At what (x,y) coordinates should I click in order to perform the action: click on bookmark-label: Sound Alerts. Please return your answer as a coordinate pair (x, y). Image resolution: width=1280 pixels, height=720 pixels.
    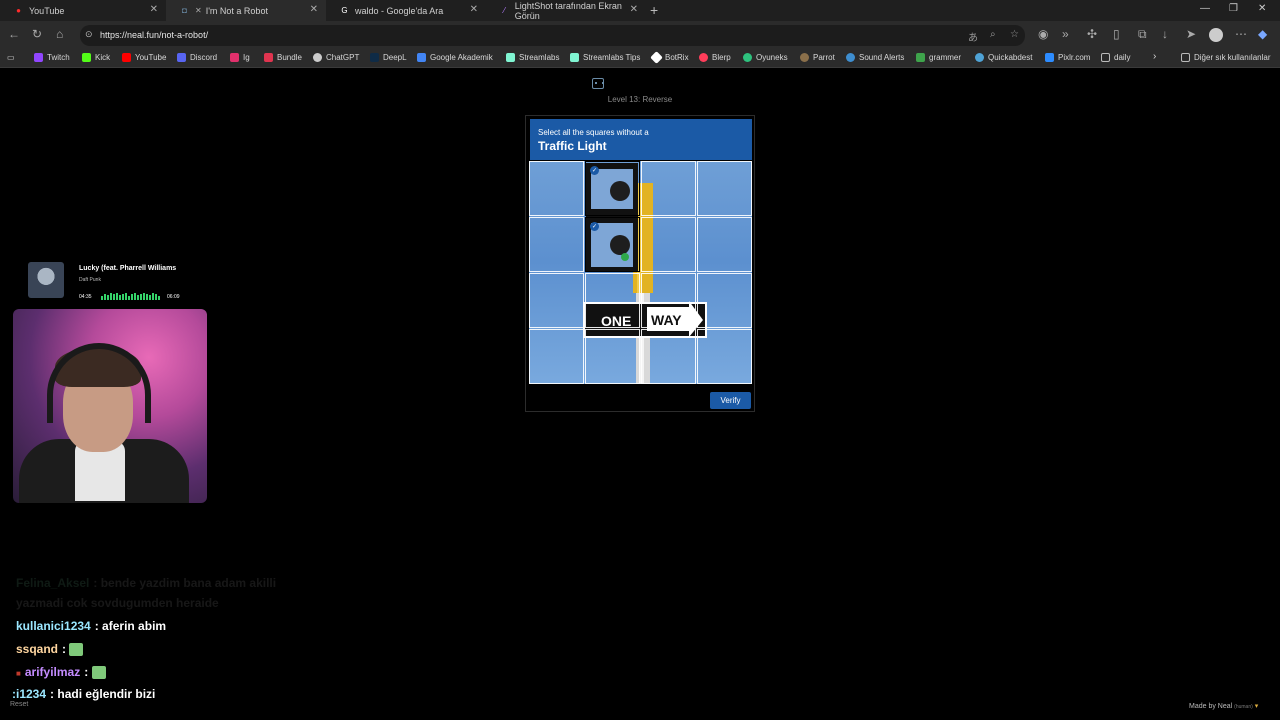
    Looking at the image, I should click on (882, 57).